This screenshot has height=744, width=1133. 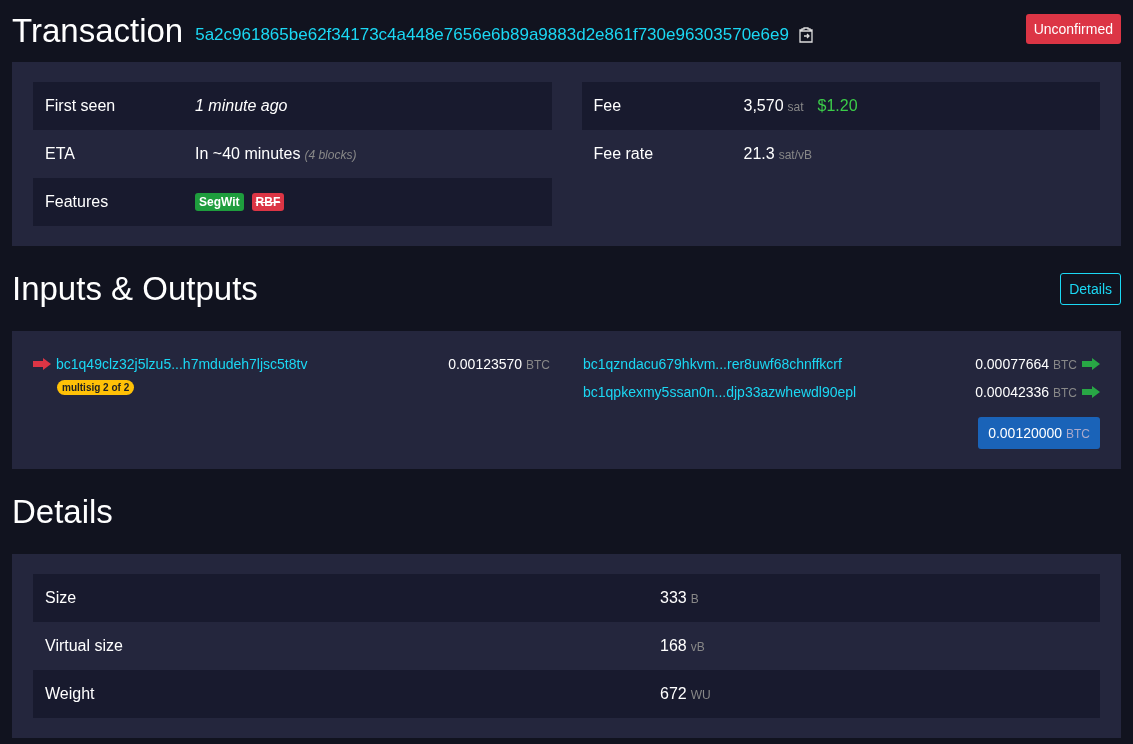 I want to click on row-label: Virtual size, so click(x=84, y=646).